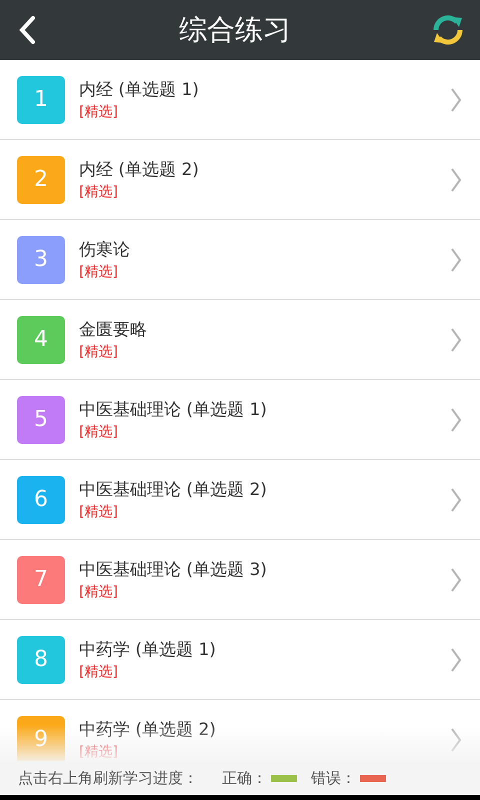 Image resolution: width=480 pixels, height=800 pixels. Describe the element at coordinates (41, 180) in the screenshot. I see `number-badge: 2` at that location.